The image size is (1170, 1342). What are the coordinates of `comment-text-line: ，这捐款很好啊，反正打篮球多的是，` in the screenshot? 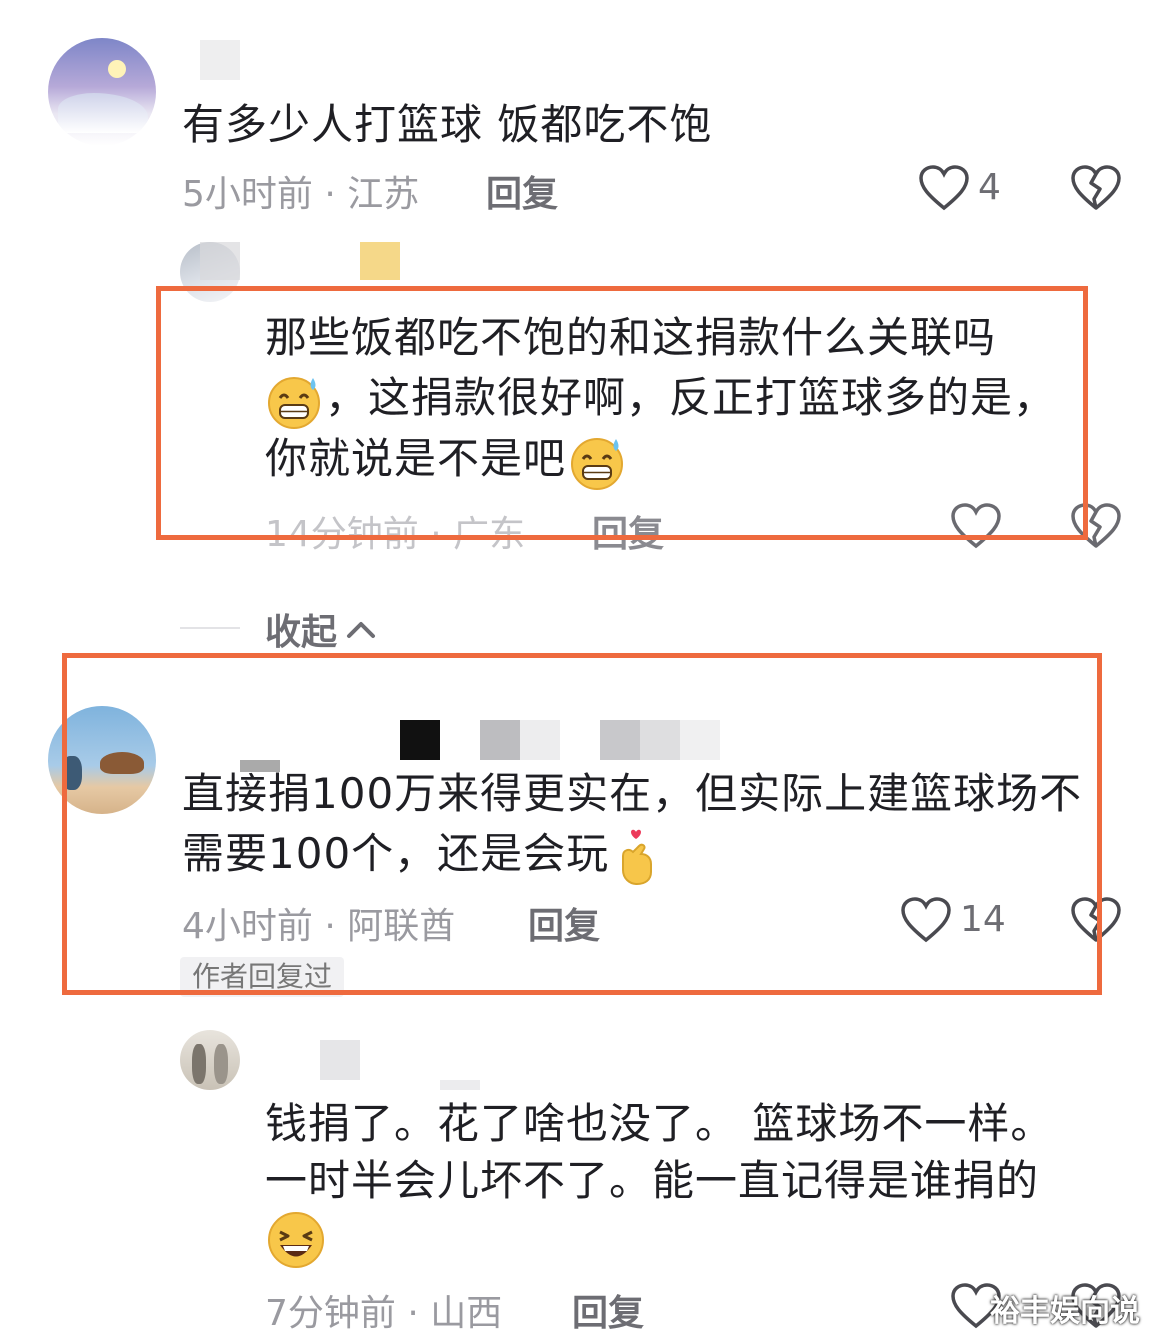 It's located at (660, 398).